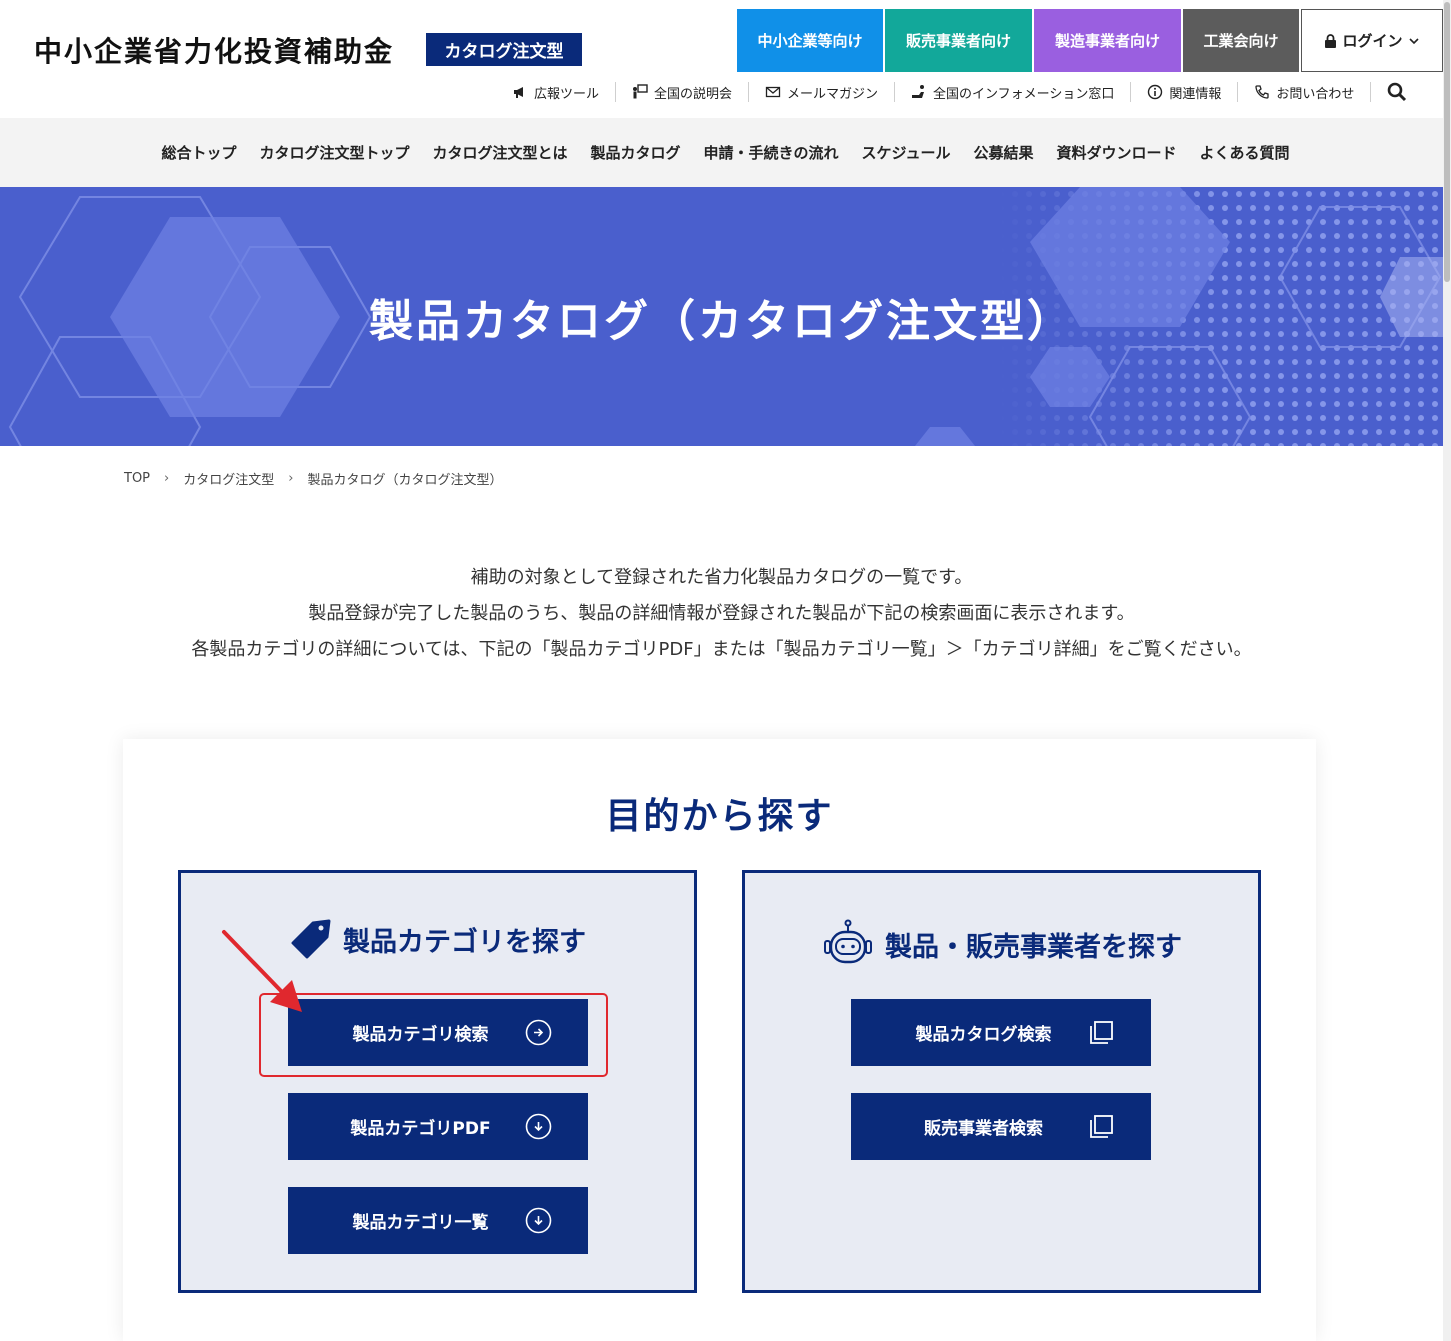  Describe the element at coordinates (1305, 92) in the screenshot. I see `util-contact: お問い合わせ` at that location.